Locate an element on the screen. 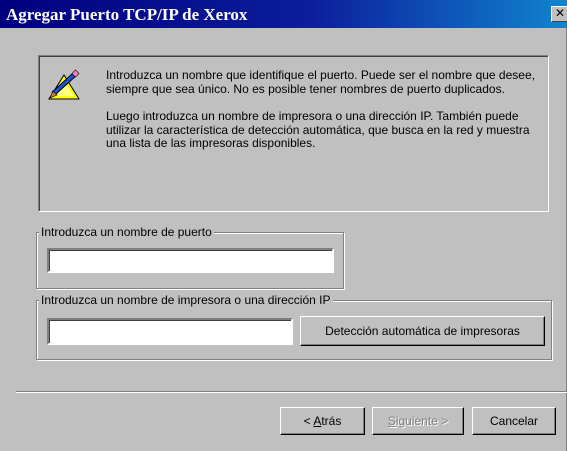  wizard-pencil-icon is located at coordinates (64, 84).